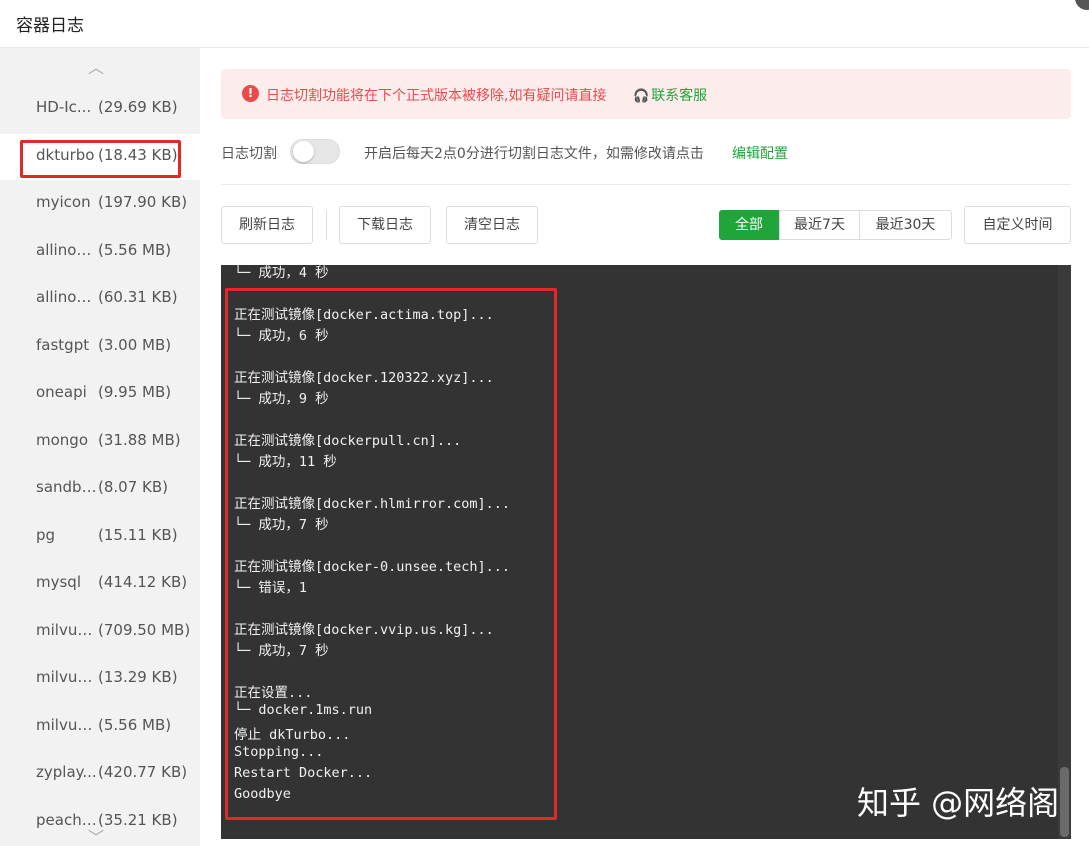 The image size is (1089, 846). Describe the element at coordinates (135, 344) in the screenshot. I see `container-size: (3.00 MB)` at that location.